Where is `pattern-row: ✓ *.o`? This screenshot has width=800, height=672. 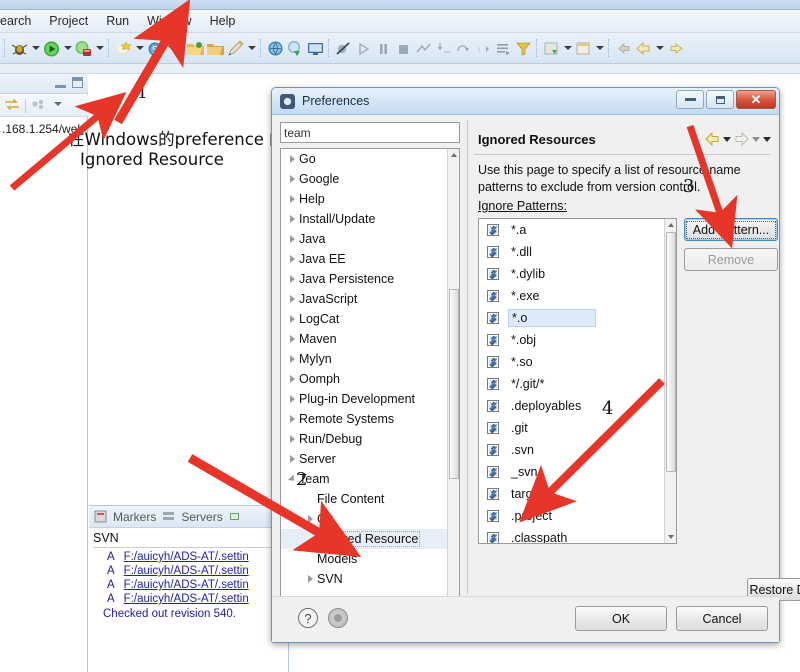 pattern-row: ✓ *.o is located at coordinates (571, 318).